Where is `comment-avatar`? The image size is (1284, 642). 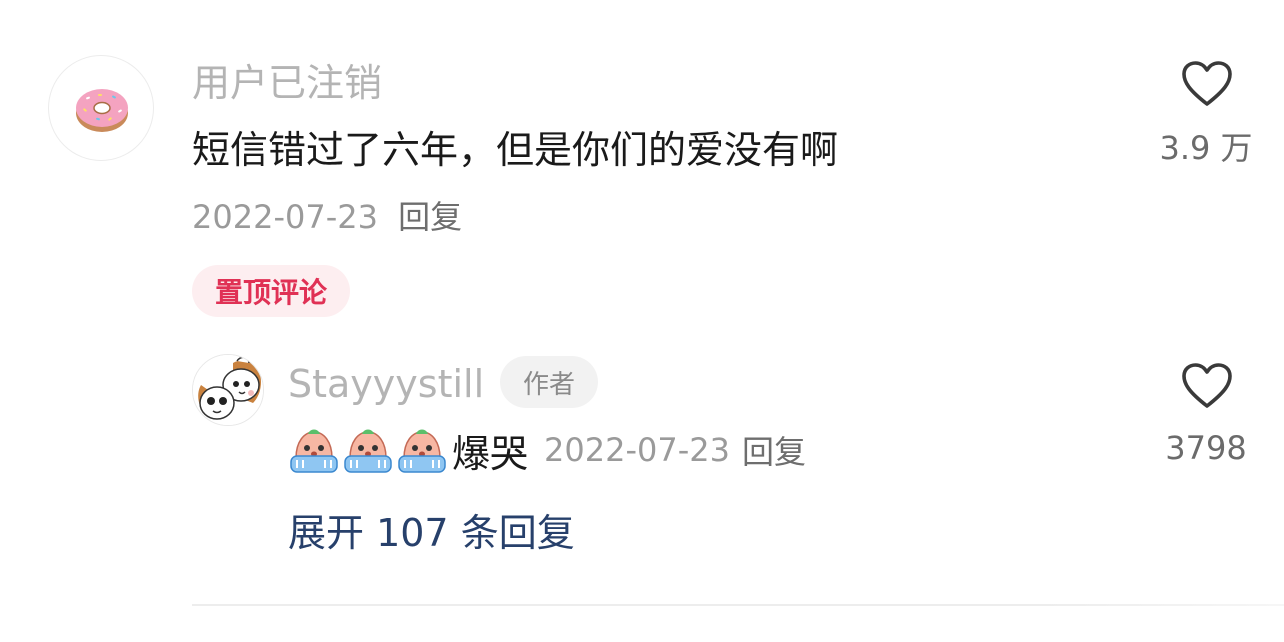
comment-avatar is located at coordinates (101, 108).